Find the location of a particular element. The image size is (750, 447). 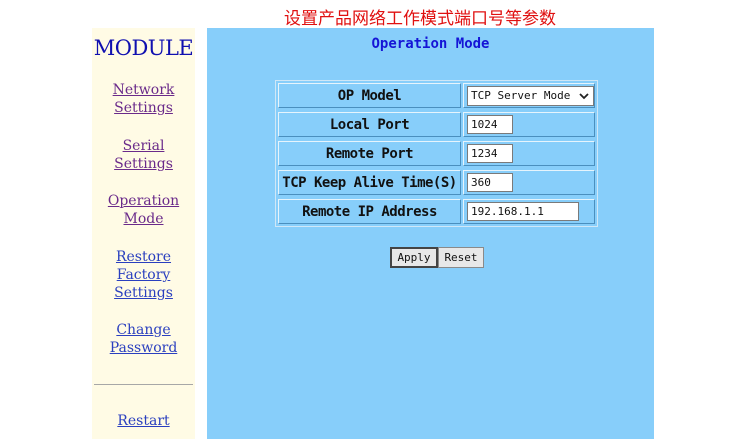

row-op-model: OP Model TCP Server Mode is located at coordinates (436, 96).